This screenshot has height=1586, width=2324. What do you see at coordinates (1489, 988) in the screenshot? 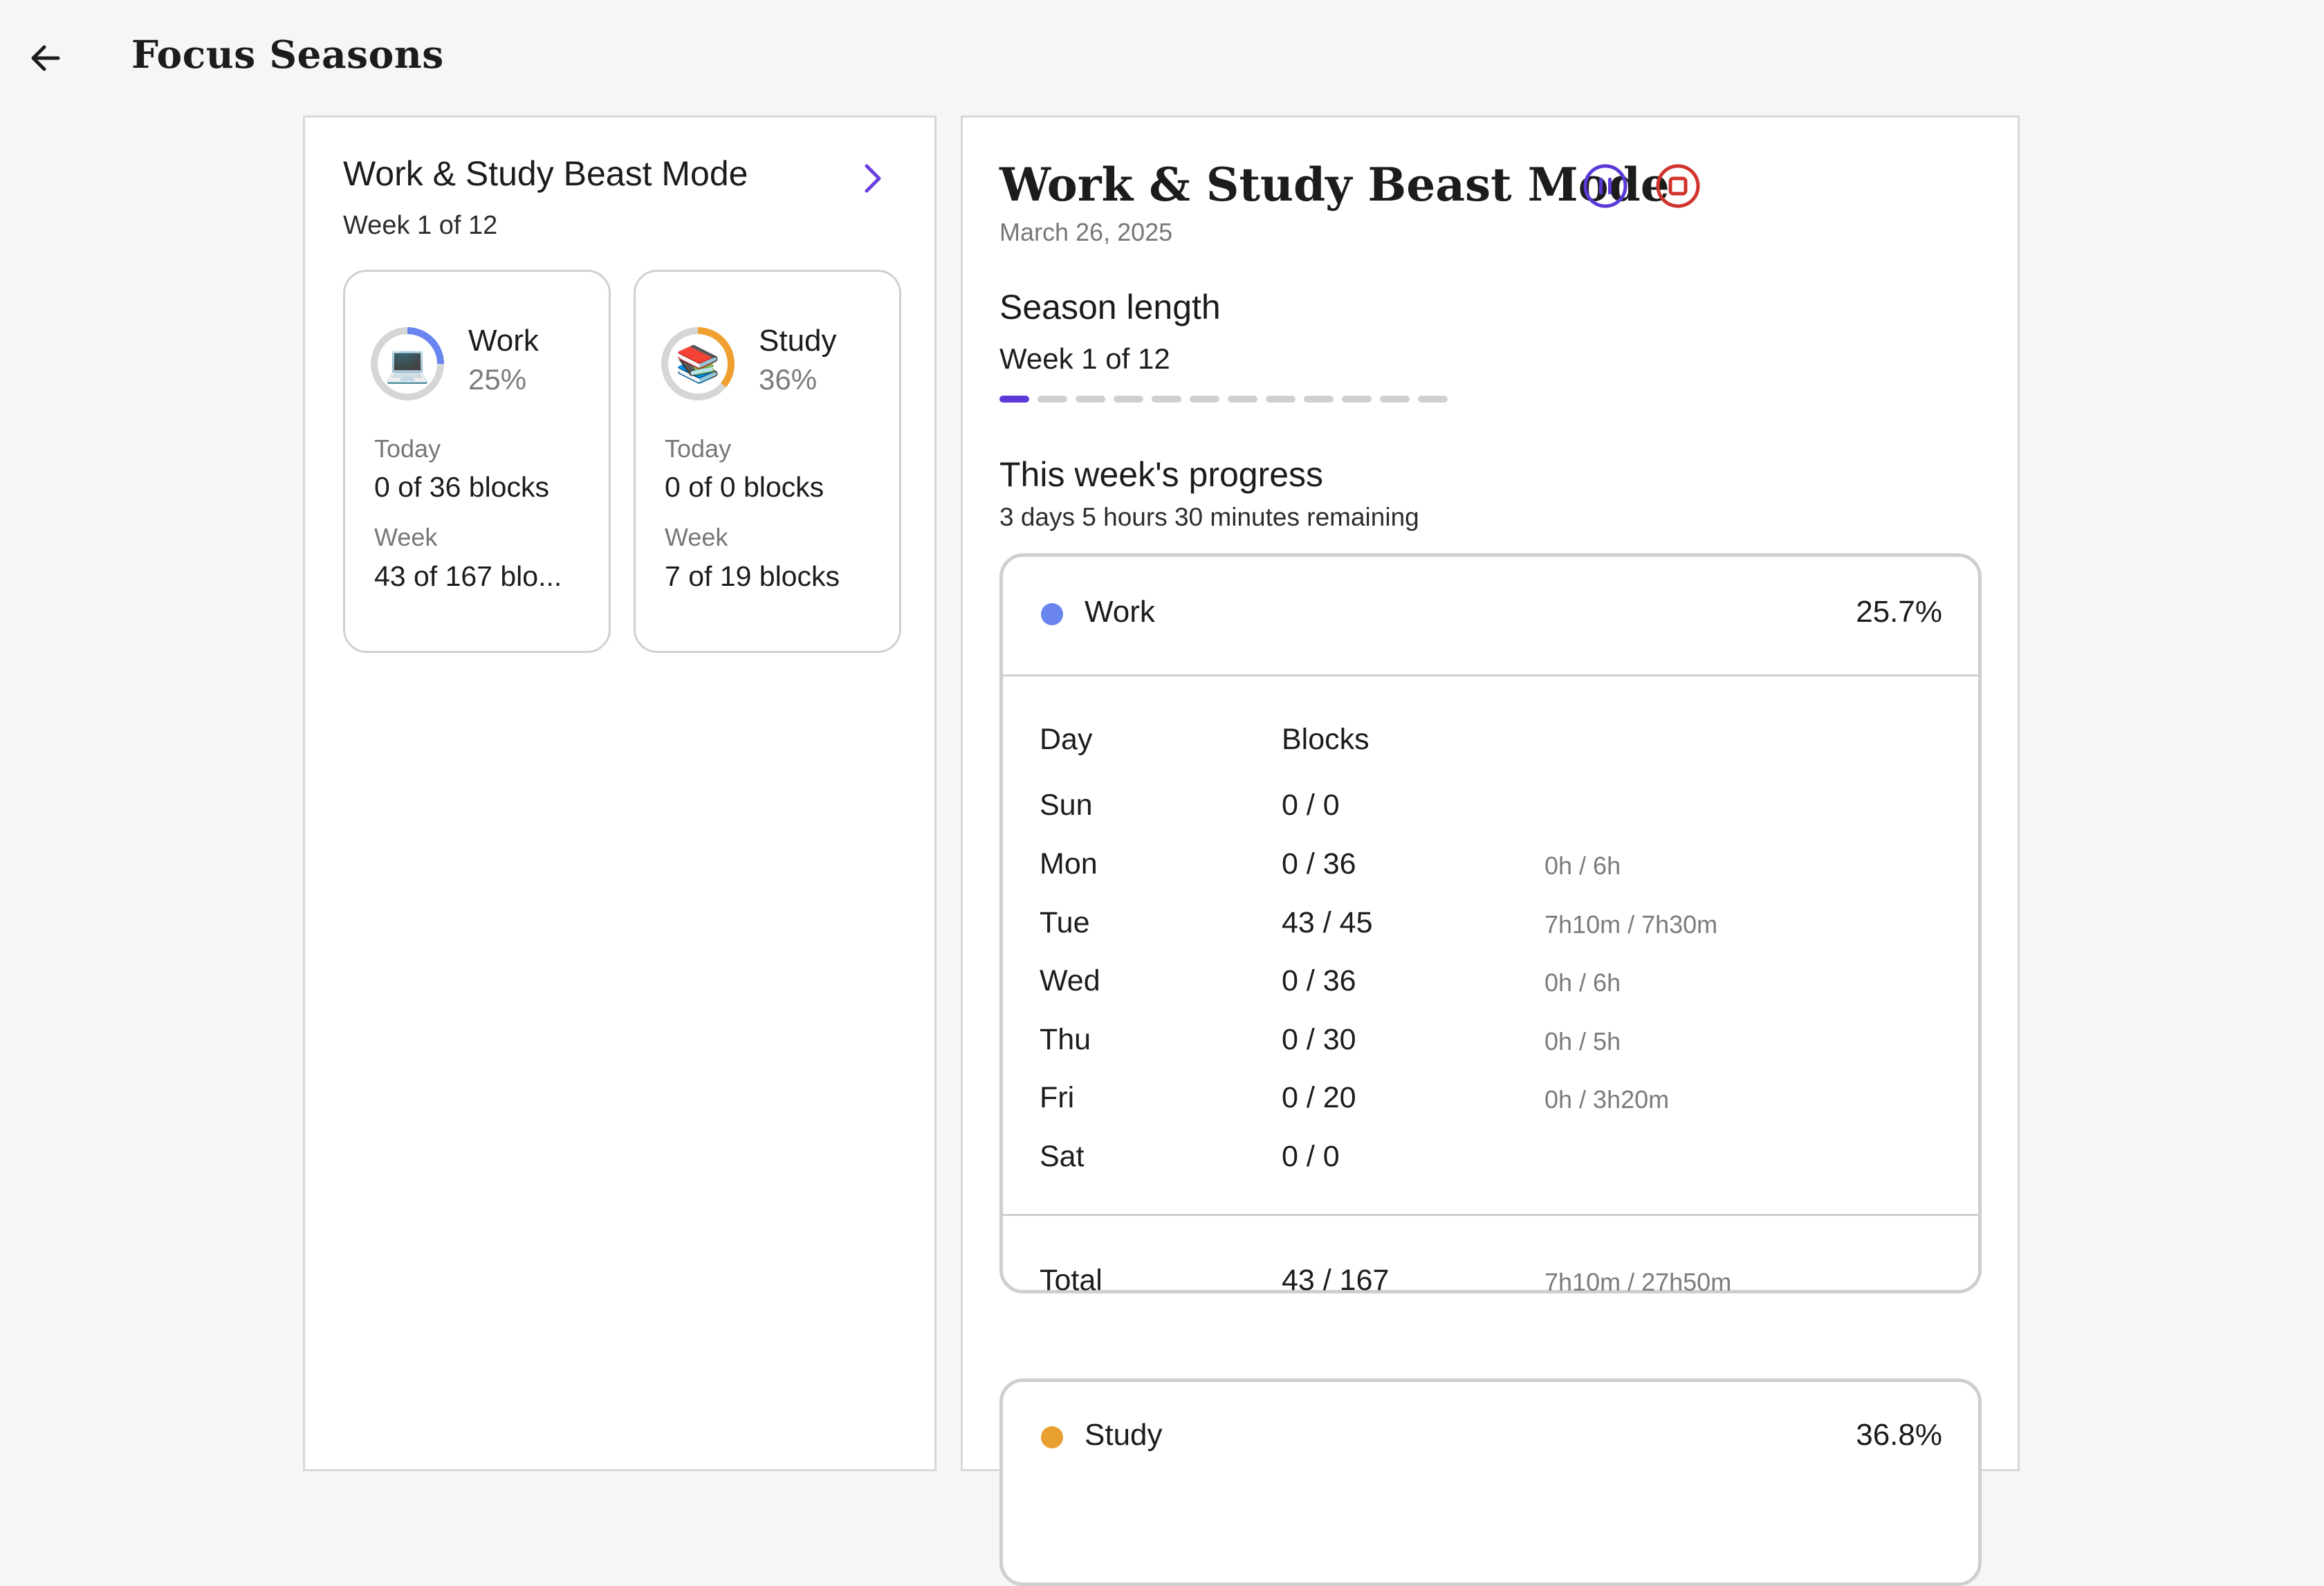
I see `table-row: Wed 0 / 36 0h / 6h` at bounding box center [1489, 988].